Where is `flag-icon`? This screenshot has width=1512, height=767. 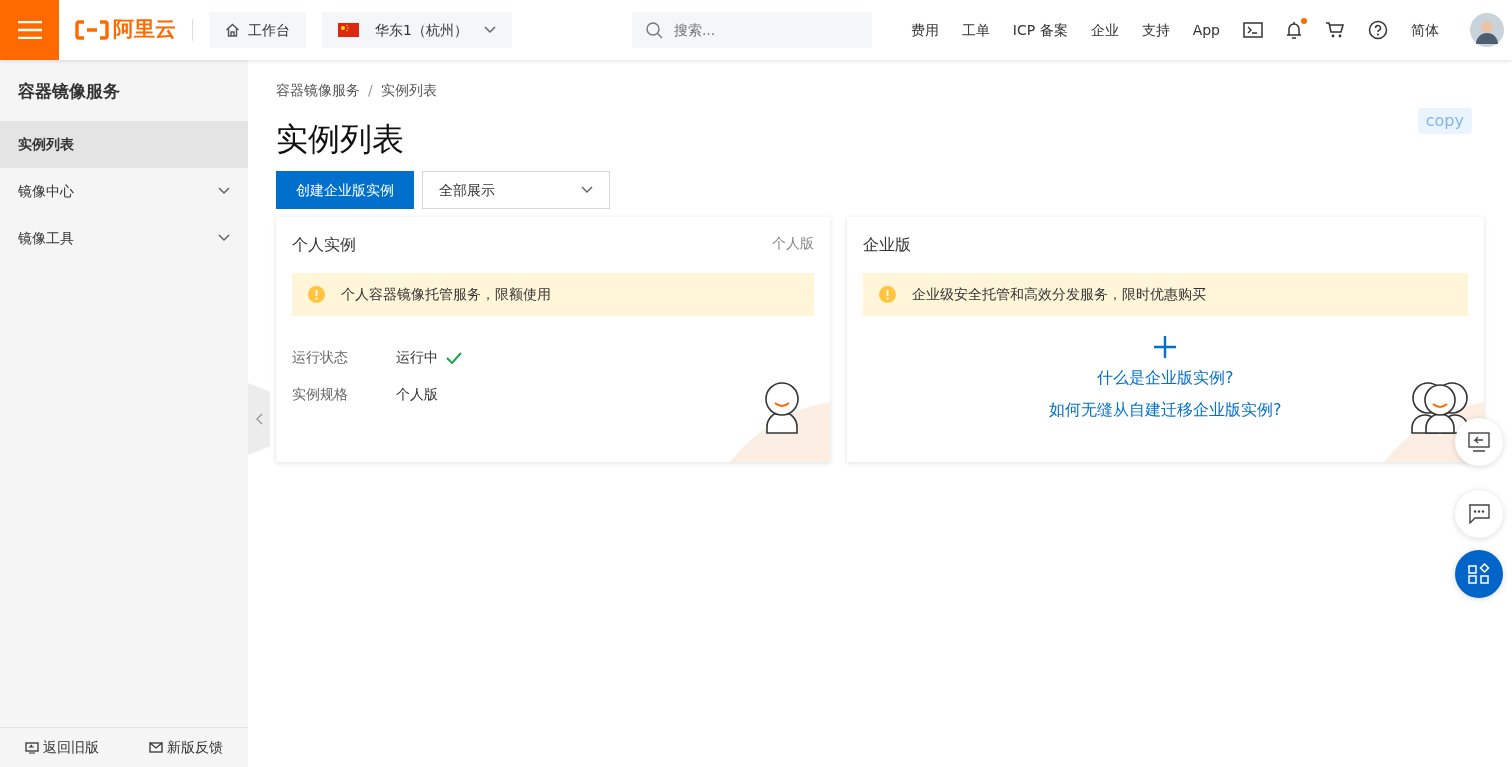 flag-icon is located at coordinates (348, 30).